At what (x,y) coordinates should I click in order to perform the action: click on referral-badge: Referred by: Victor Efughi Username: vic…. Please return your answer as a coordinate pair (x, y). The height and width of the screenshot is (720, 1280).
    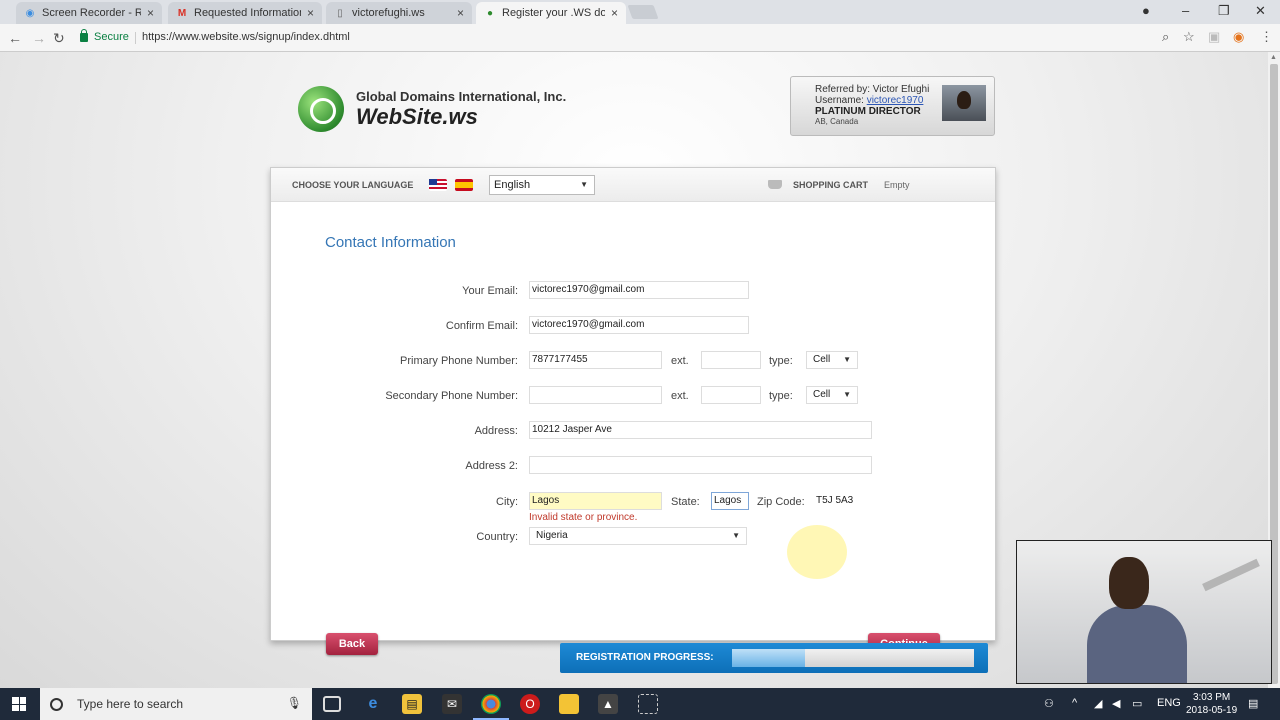
    Looking at the image, I should click on (892, 106).